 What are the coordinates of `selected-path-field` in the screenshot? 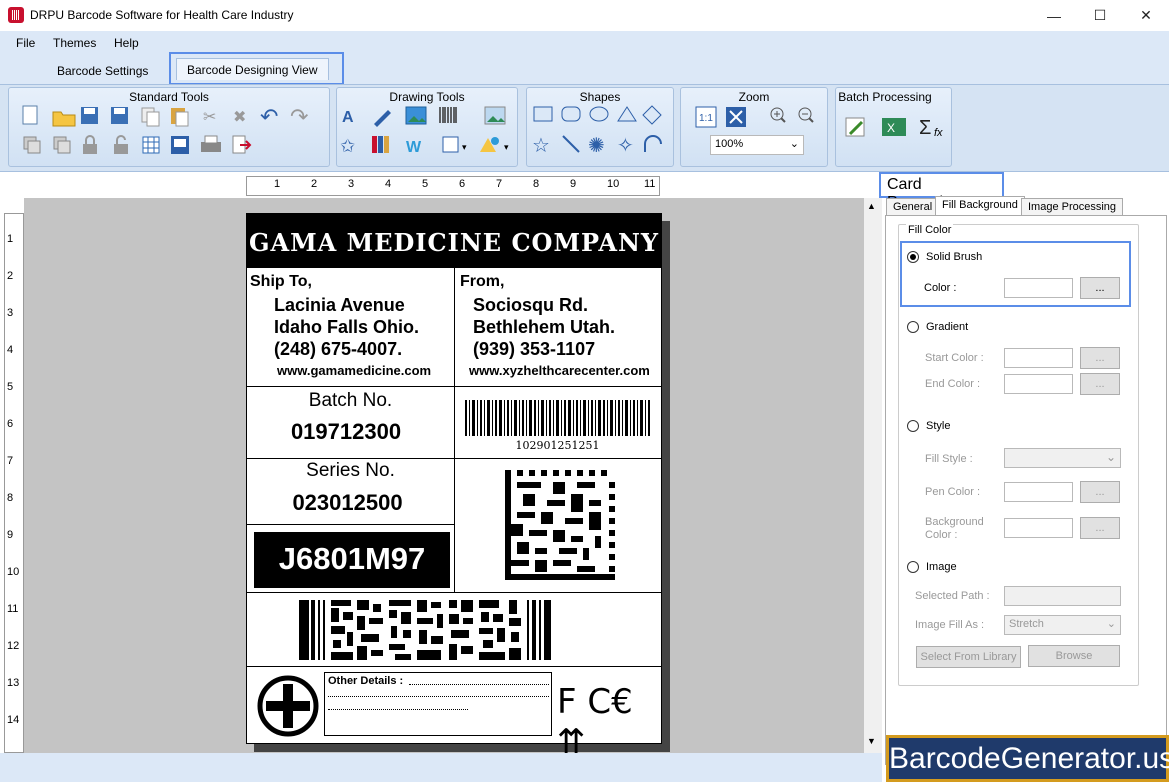 It's located at (1062, 596).